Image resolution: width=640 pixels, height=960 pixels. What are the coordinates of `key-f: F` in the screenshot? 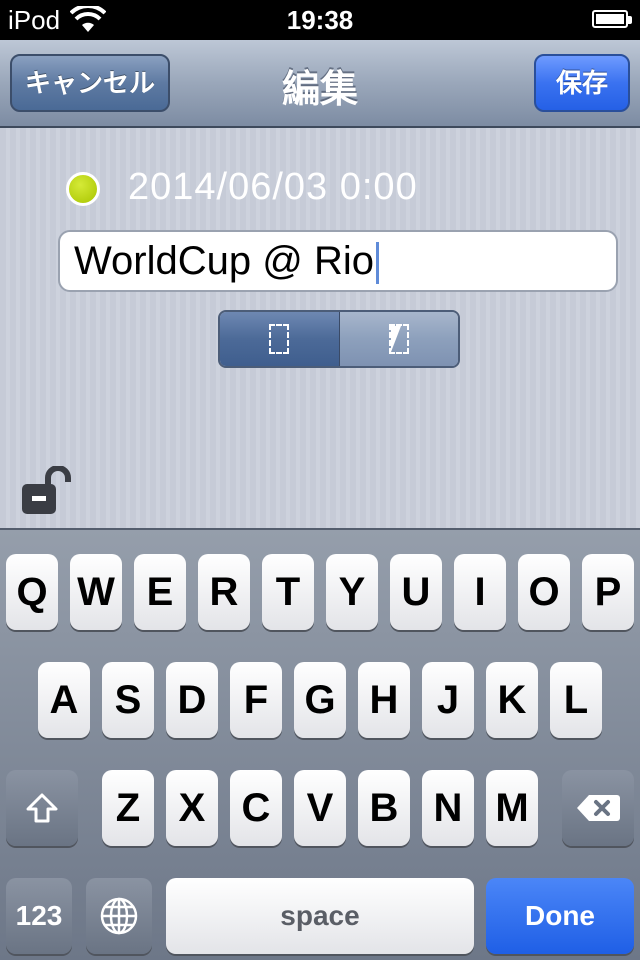 It's located at (256, 700).